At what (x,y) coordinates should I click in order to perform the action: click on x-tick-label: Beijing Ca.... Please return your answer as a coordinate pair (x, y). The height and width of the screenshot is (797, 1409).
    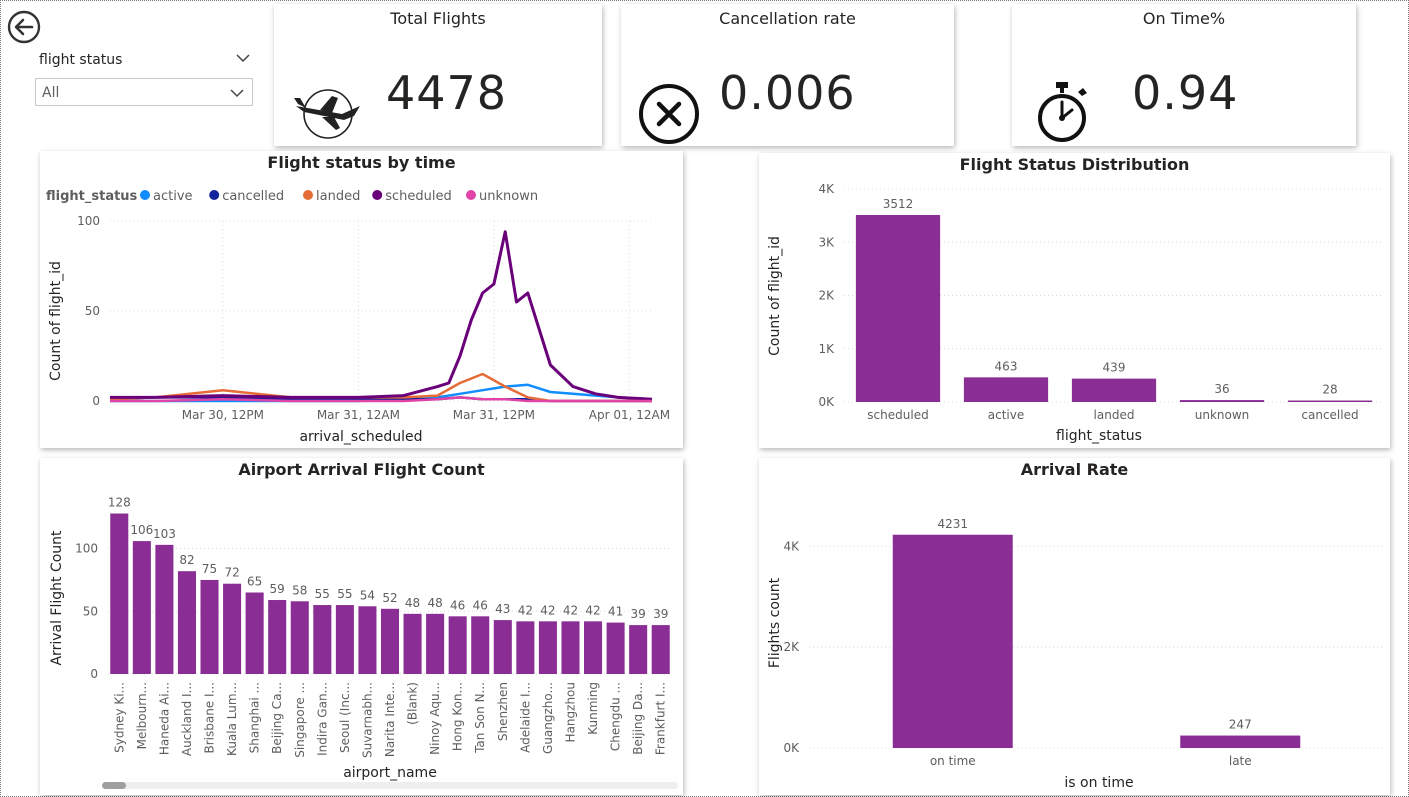
    Looking at the image, I should click on (277, 718).